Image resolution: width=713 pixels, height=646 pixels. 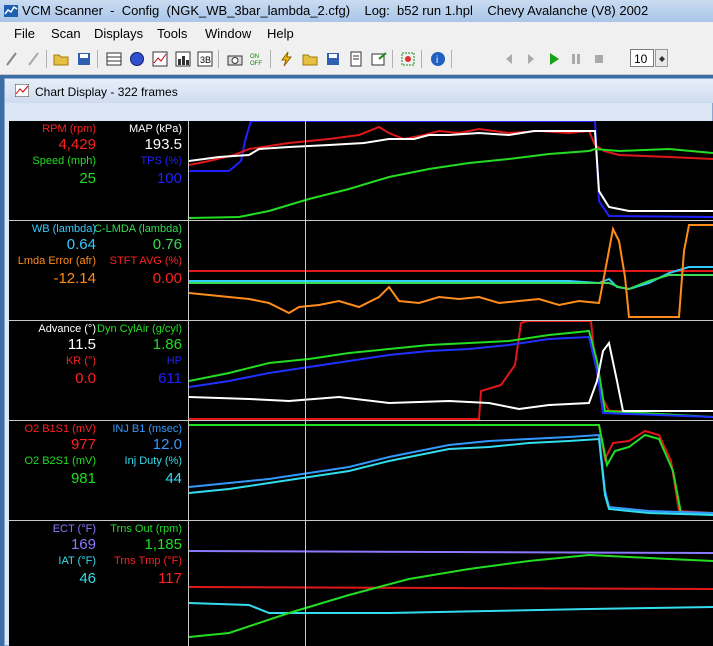 I want to click on rpm-value: 4,429, so click(x=77, y=144).